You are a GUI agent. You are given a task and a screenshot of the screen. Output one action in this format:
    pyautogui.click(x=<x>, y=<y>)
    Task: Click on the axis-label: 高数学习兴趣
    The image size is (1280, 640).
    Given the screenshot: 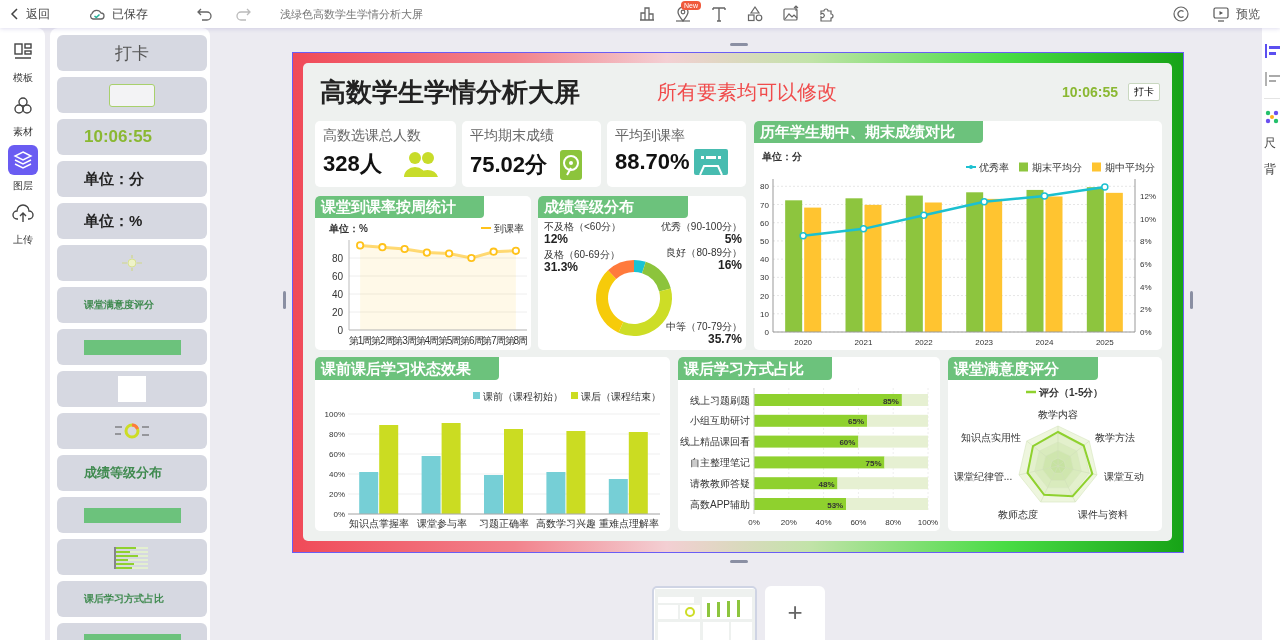 What is the action you would take?
    pyautogui.click(x=566, y=523)
    